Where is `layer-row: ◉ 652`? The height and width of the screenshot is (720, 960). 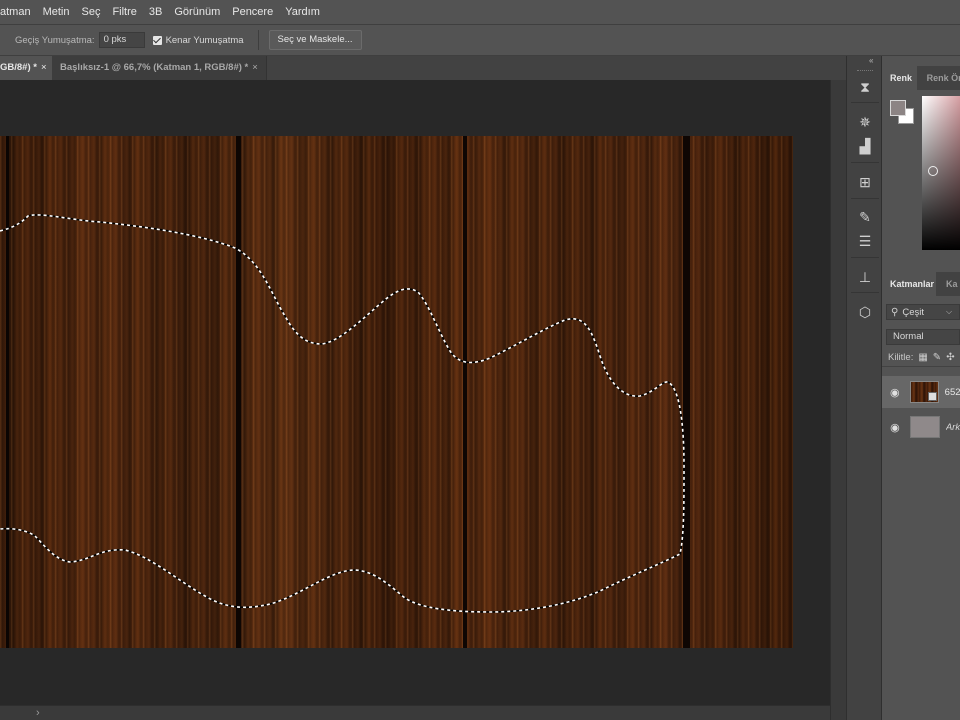
layer-row: ◉ 652 is located at coordinates (921, 392).